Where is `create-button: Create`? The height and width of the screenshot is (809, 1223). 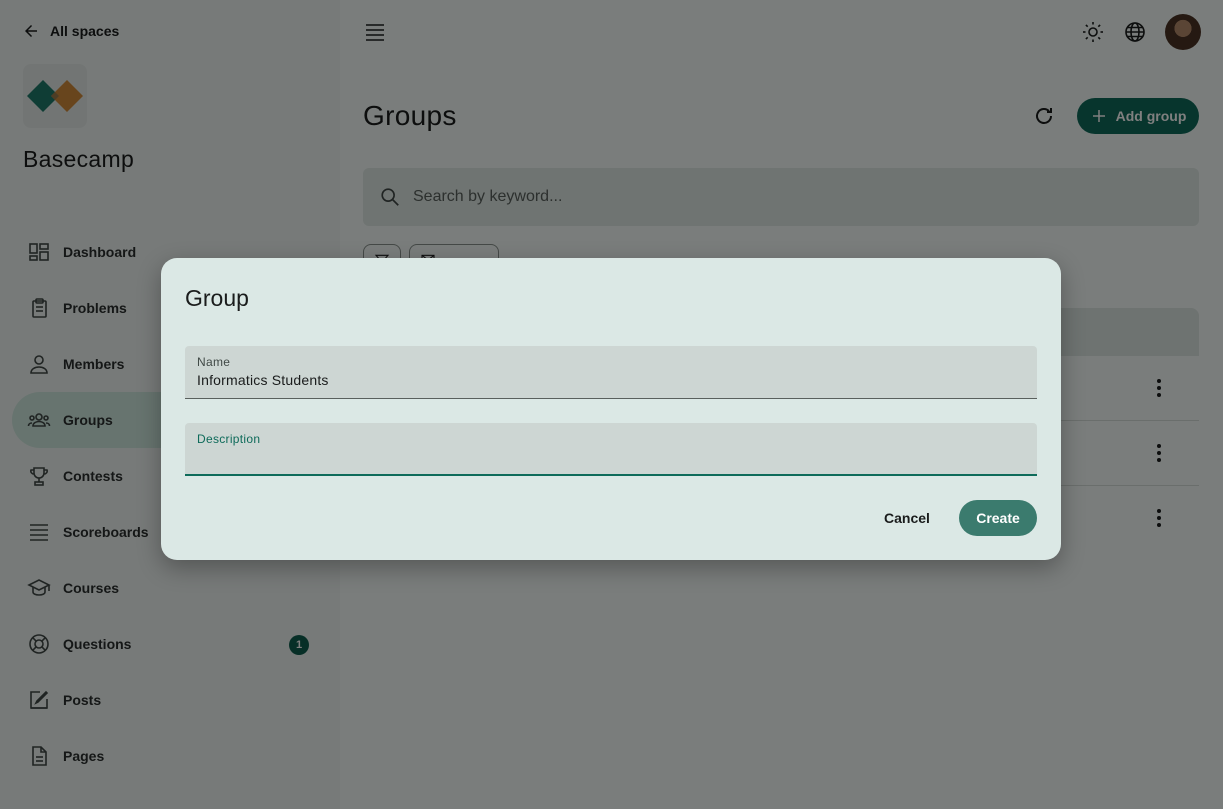 create-button: Create is located at coordinates (998, 518).